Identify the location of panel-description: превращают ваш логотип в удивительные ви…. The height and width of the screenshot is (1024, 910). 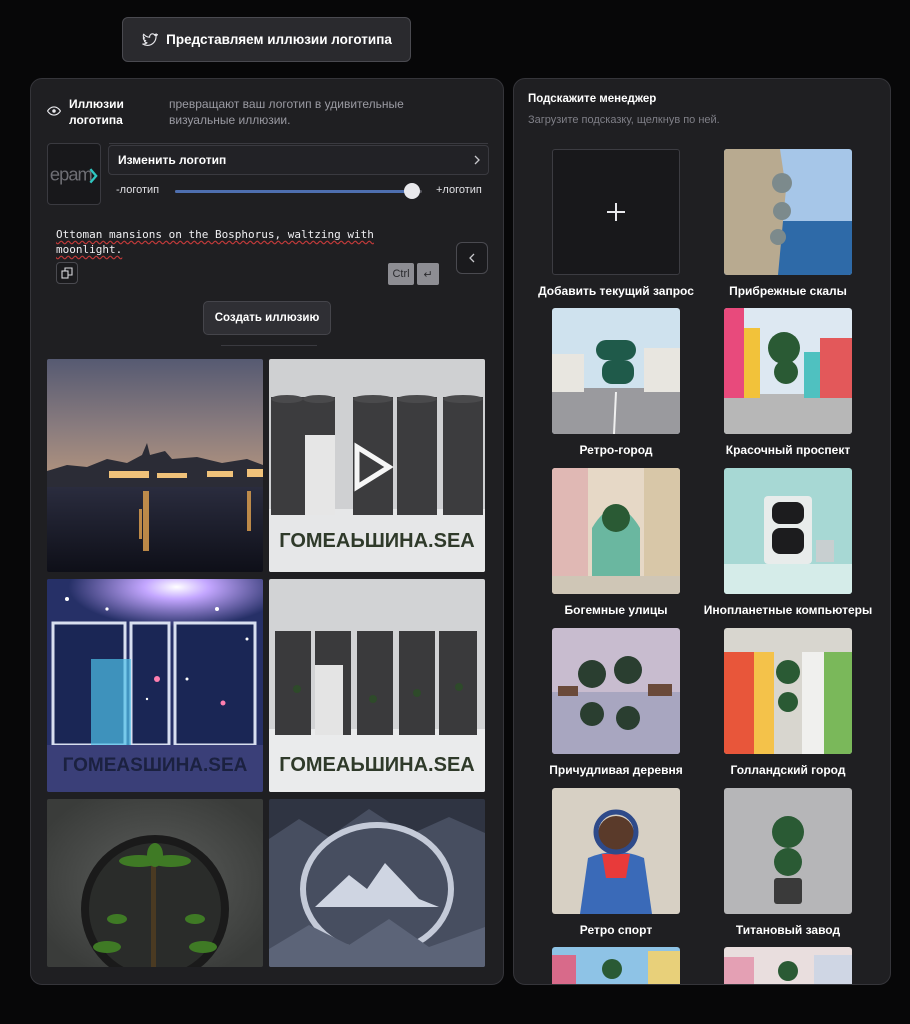
(286, 112).